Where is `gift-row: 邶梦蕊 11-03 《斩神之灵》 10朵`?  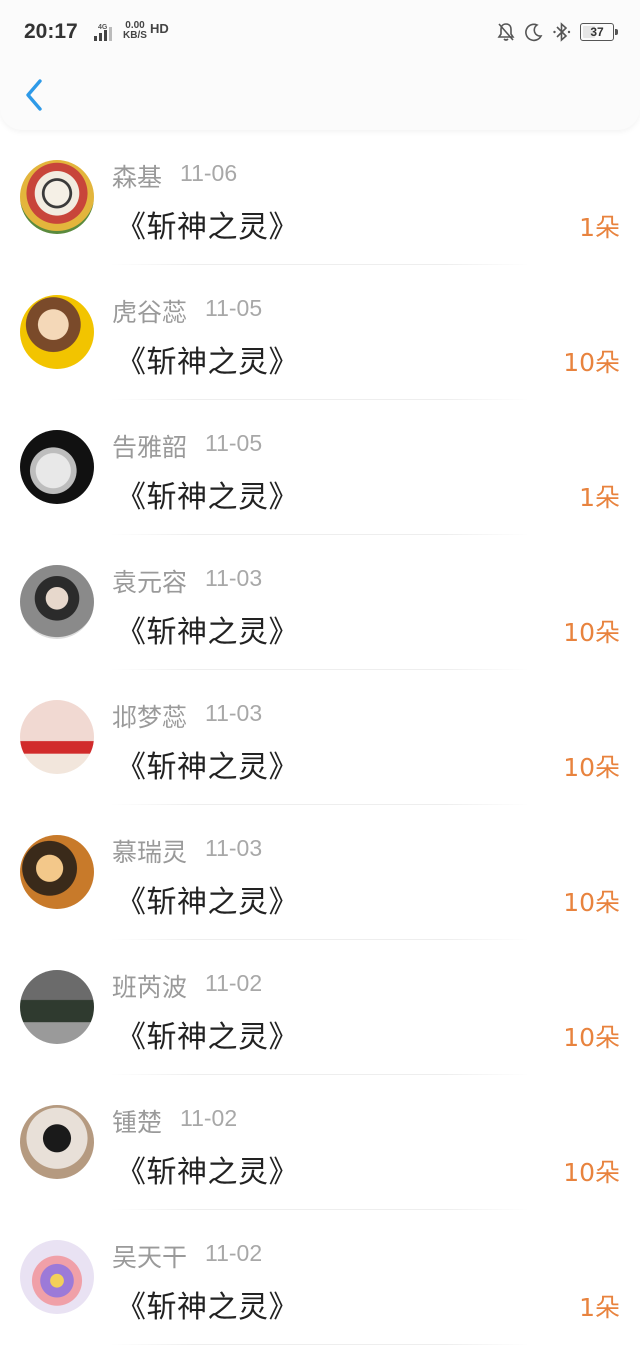 gift-row: 邶梦蕊 11-03 《斩神之灵》 10朵 is located at coordinates (320, 737).